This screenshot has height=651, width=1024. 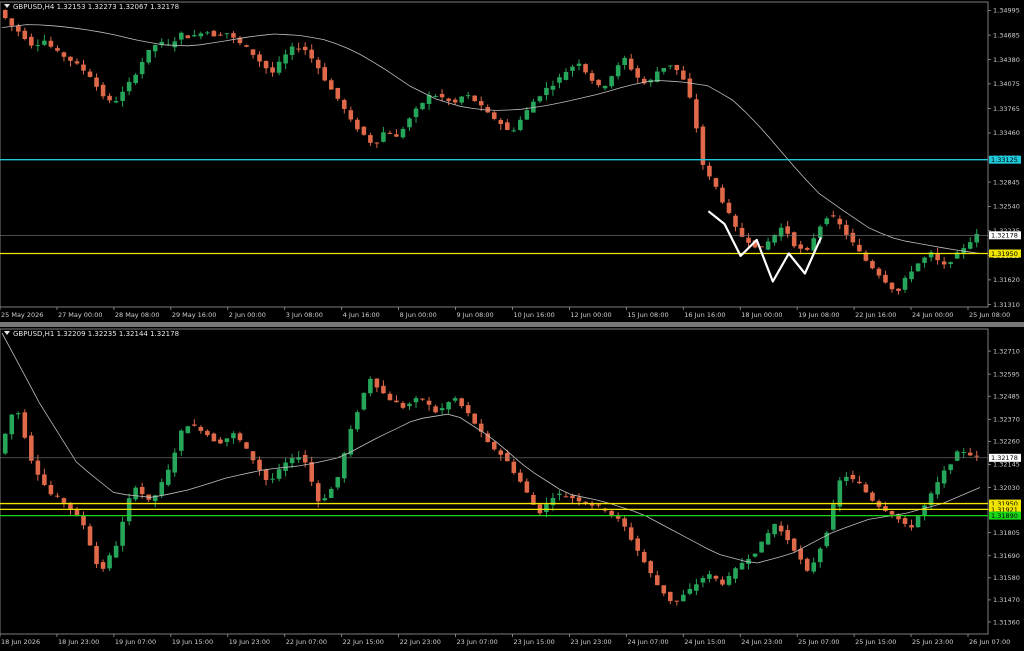 I want to click on x-tick-label: 9 Jun 08:00, so click(x=475, y=315).